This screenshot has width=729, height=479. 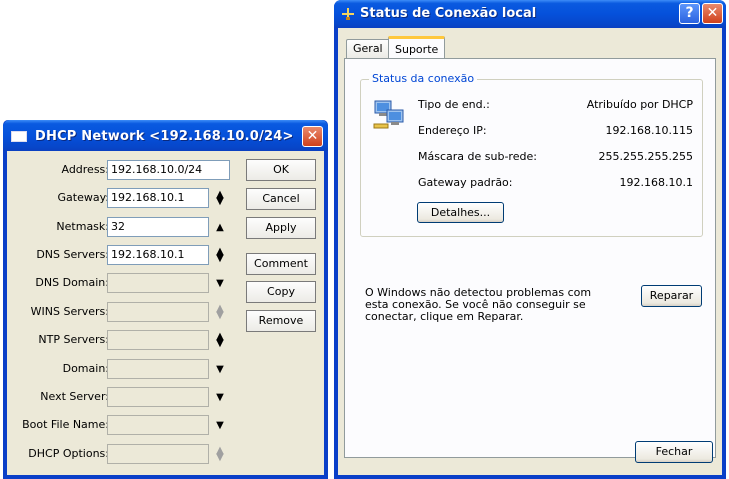 I want to click on close-button: Fechar, so click(x=674, y=452).